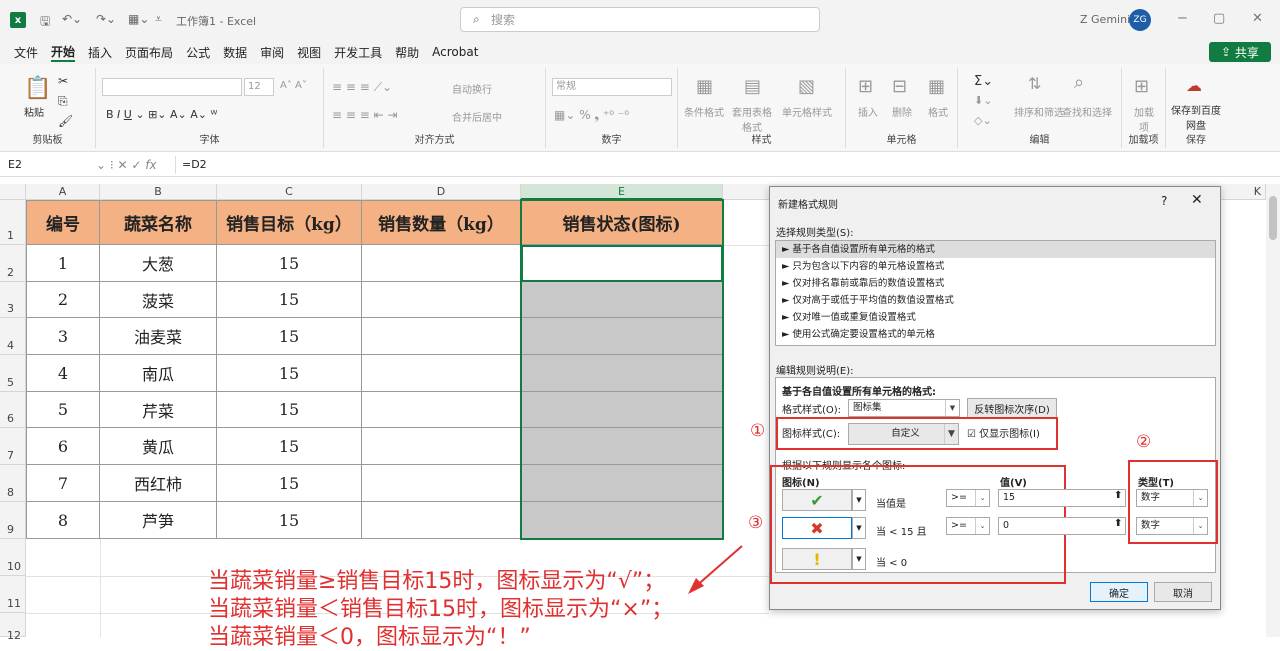 The image size is (1280, 651). I want to click on table-format-icon: ▤, so click(752, 86).